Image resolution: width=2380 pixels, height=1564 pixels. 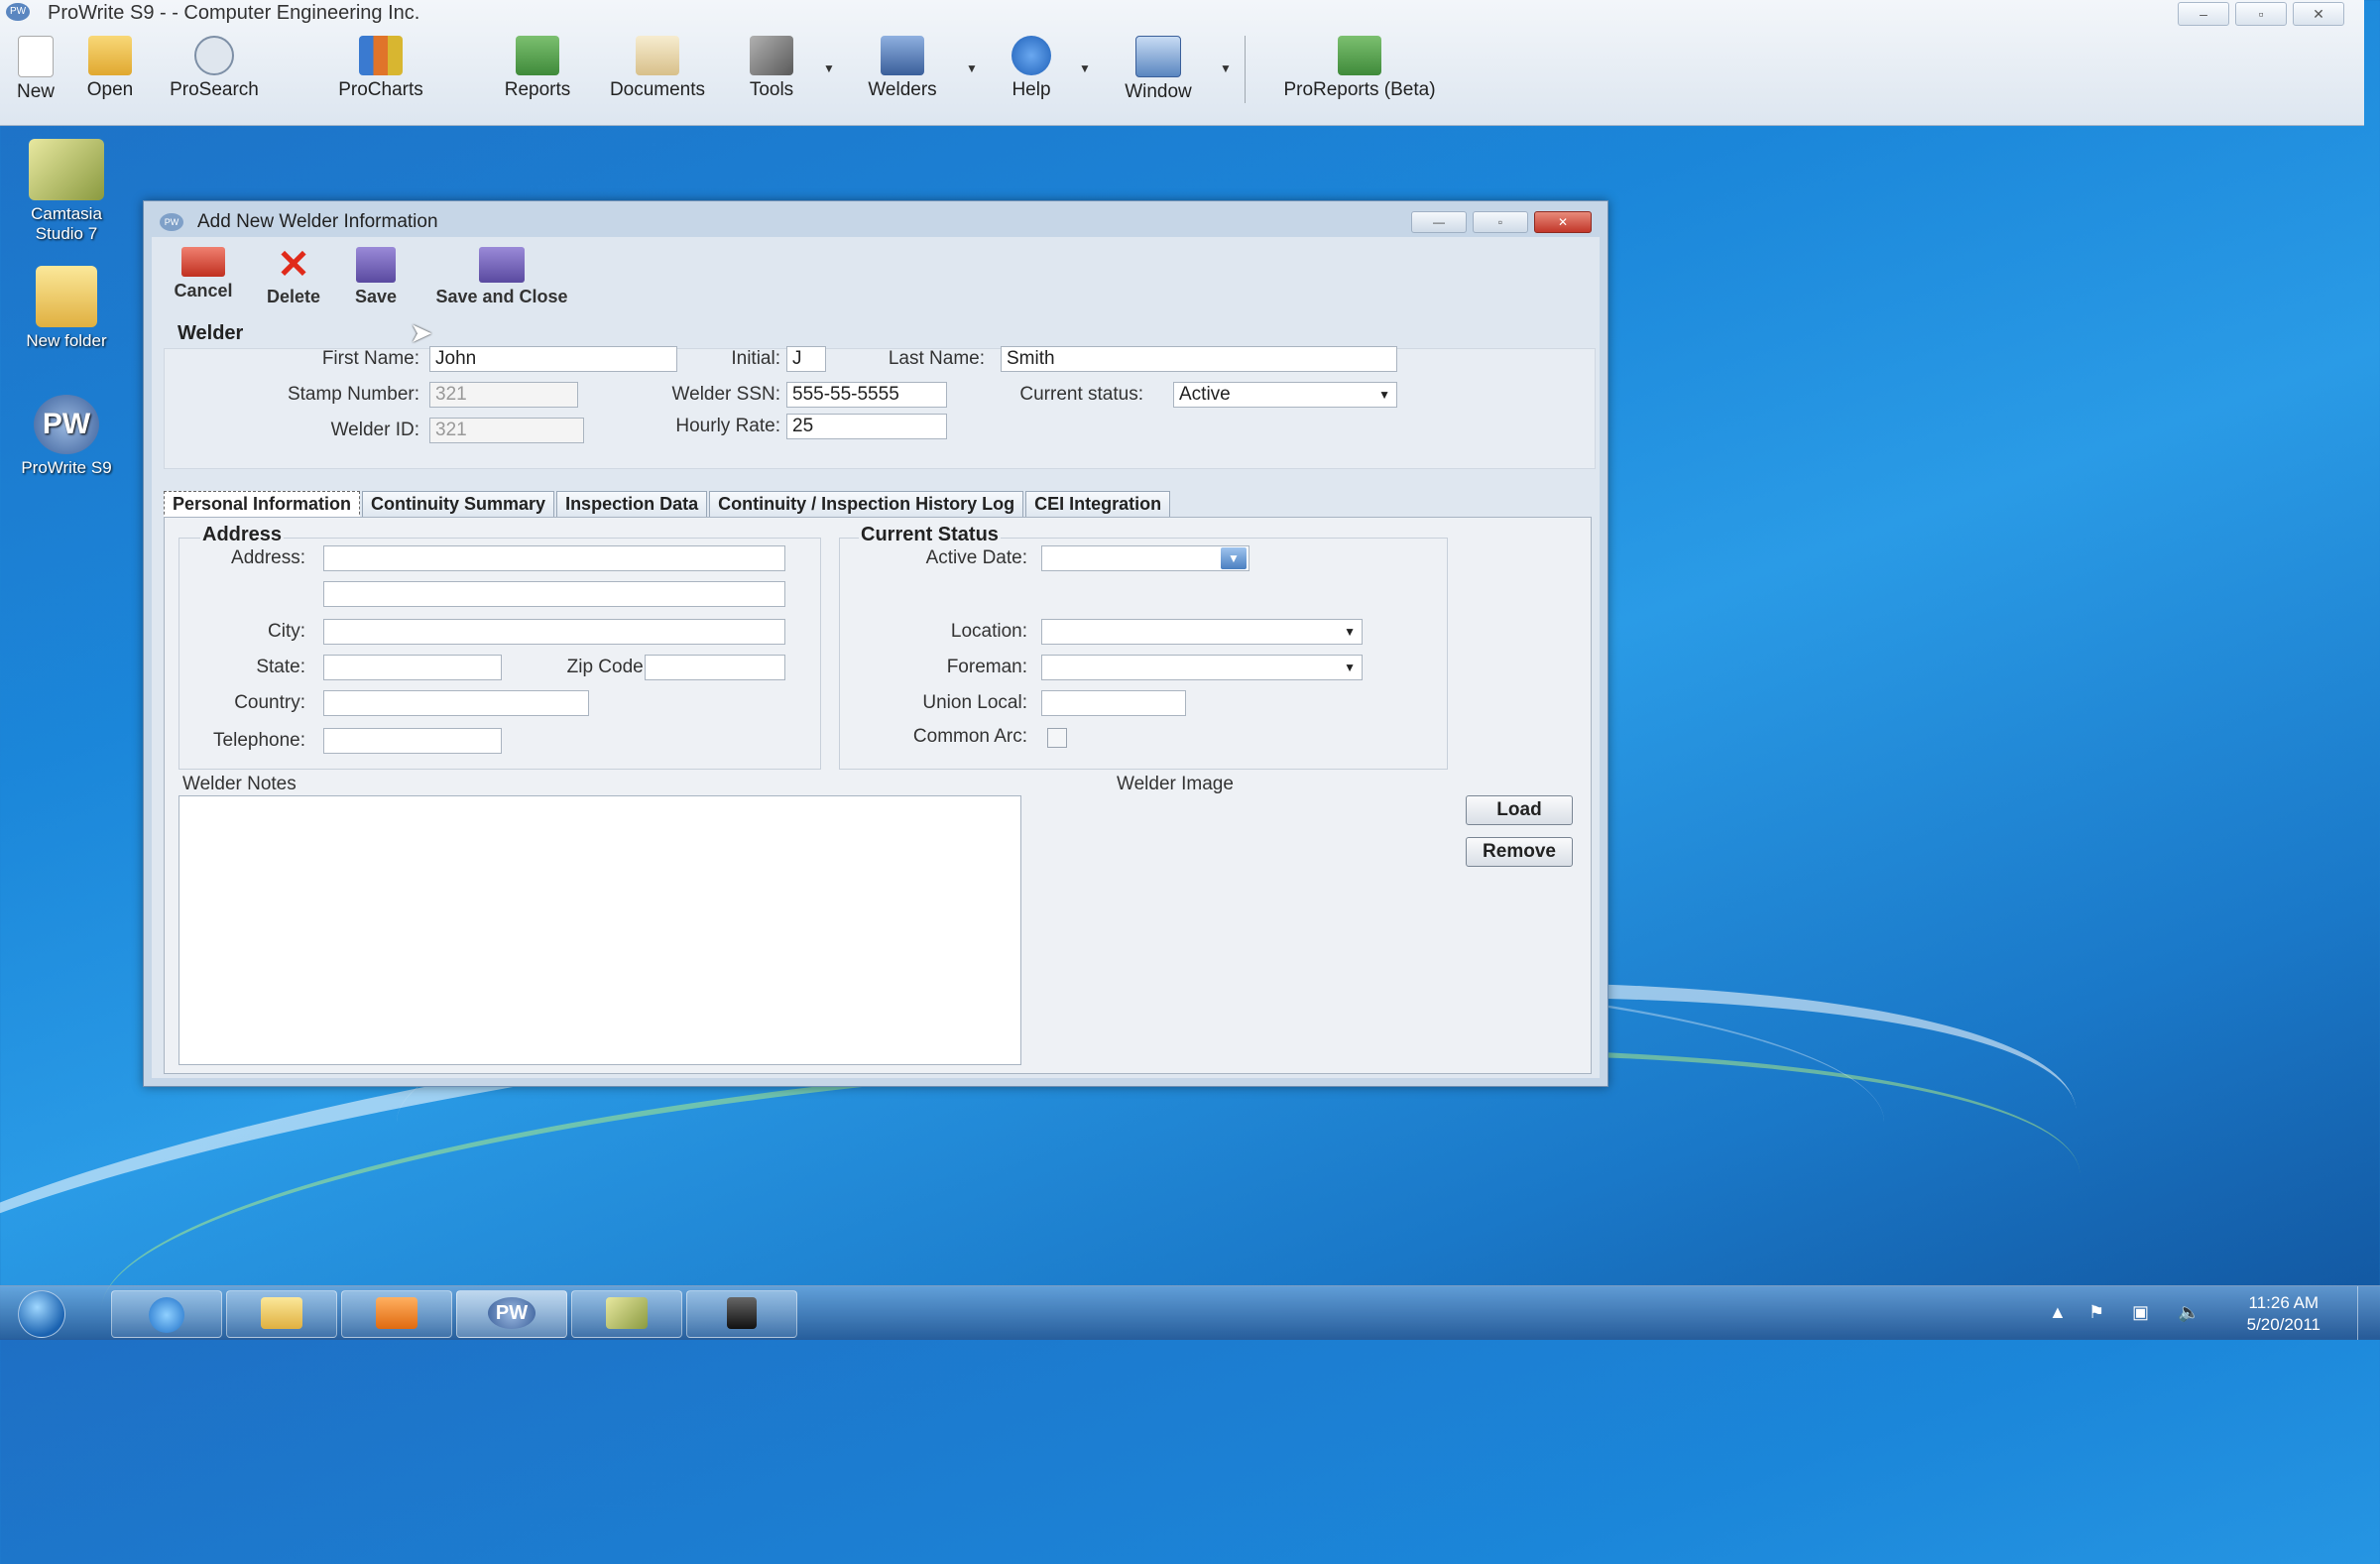 What do you see at coordinates (110, 55) in the screenshot?
I see `open-folder-icon` at bounding box center [110, 55].